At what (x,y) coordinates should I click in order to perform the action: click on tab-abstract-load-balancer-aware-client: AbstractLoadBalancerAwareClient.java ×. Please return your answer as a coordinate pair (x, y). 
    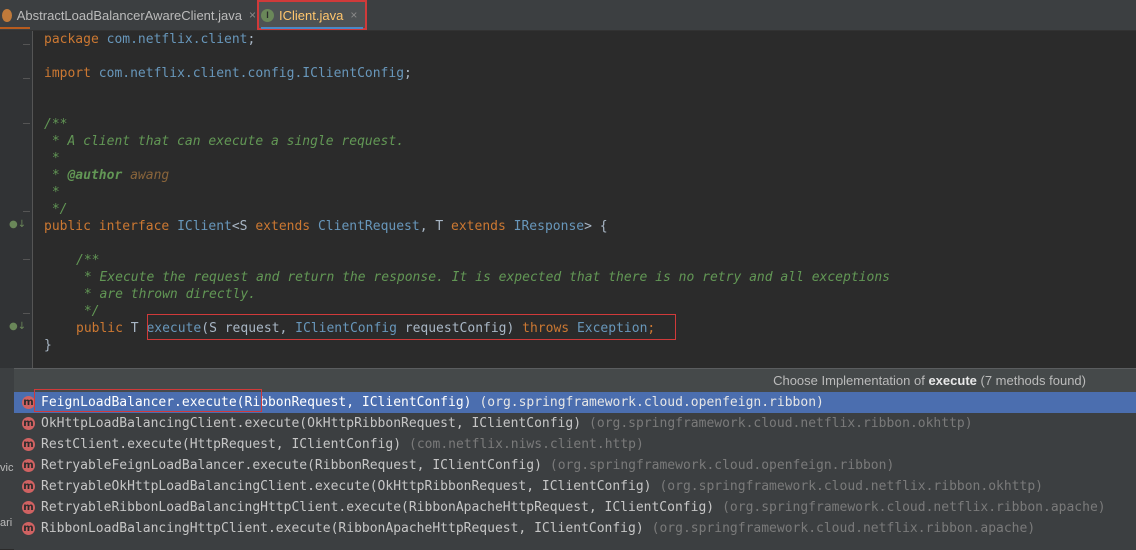
    Looking at the image, I should click on (128, 15).